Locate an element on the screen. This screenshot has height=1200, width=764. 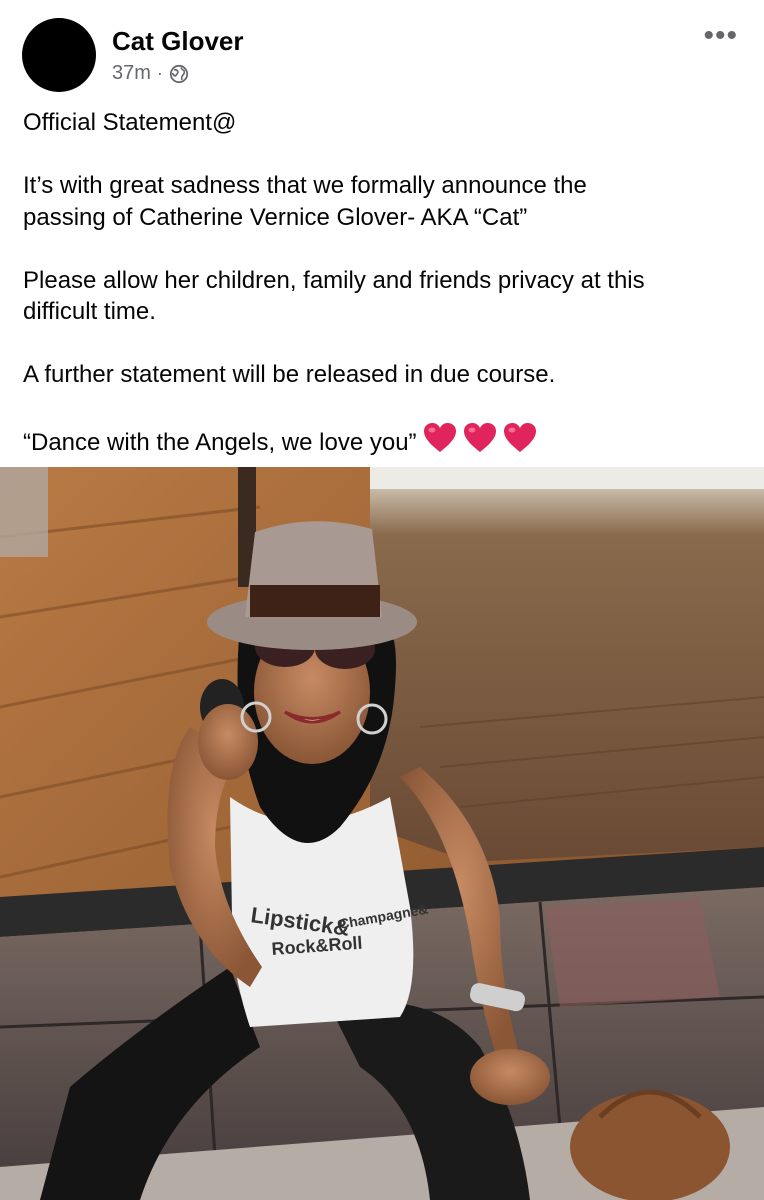
post-meta: 37m · is located at coordinates (150, 73).